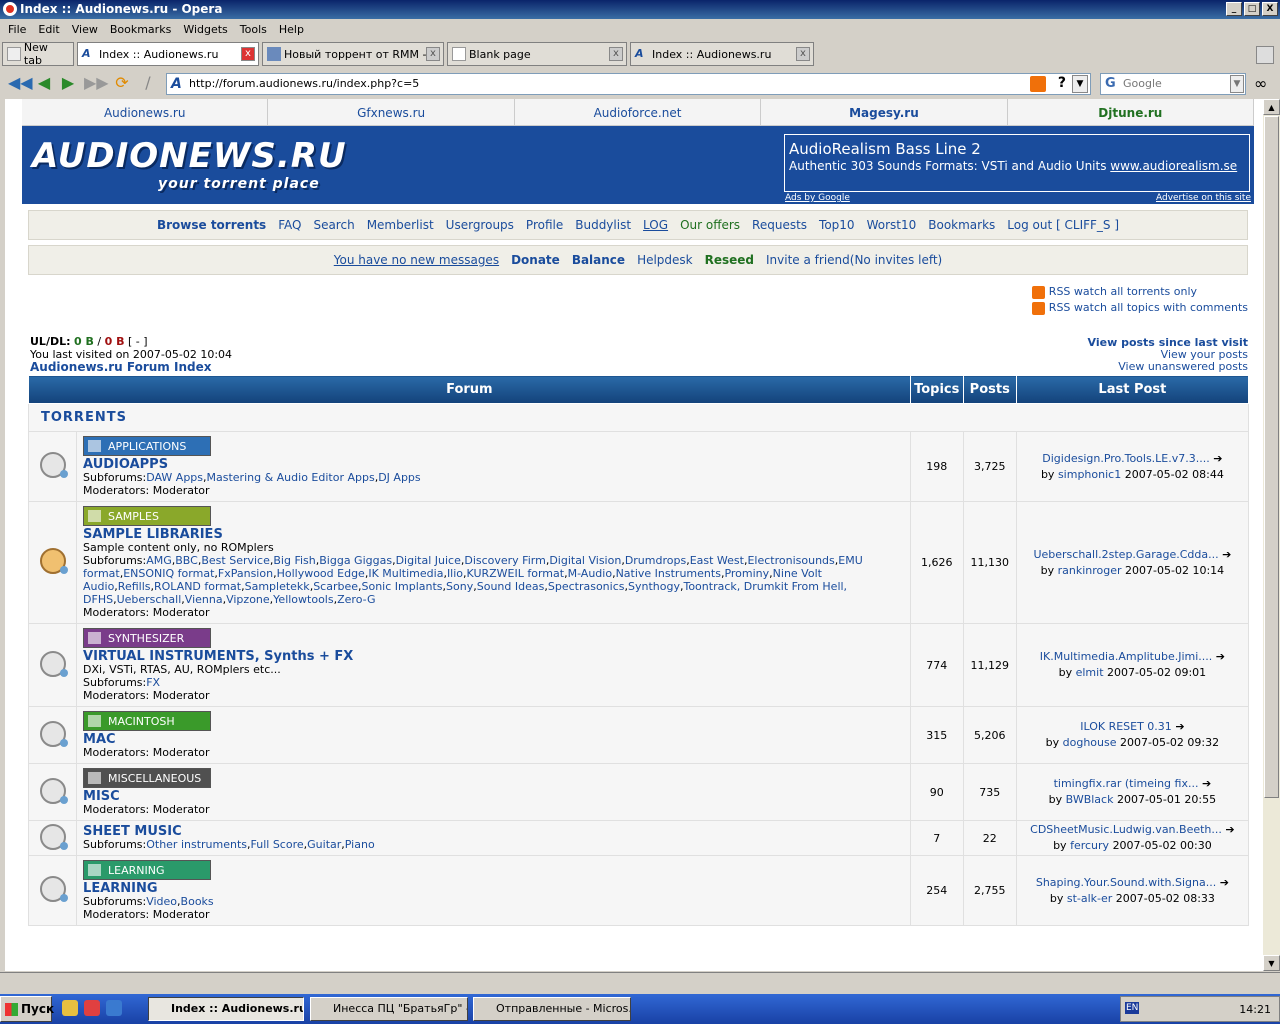 This screenshot has height=1024, width=1280. I want to click on search-dropdown-icon: ▼, so click(1237, 84).